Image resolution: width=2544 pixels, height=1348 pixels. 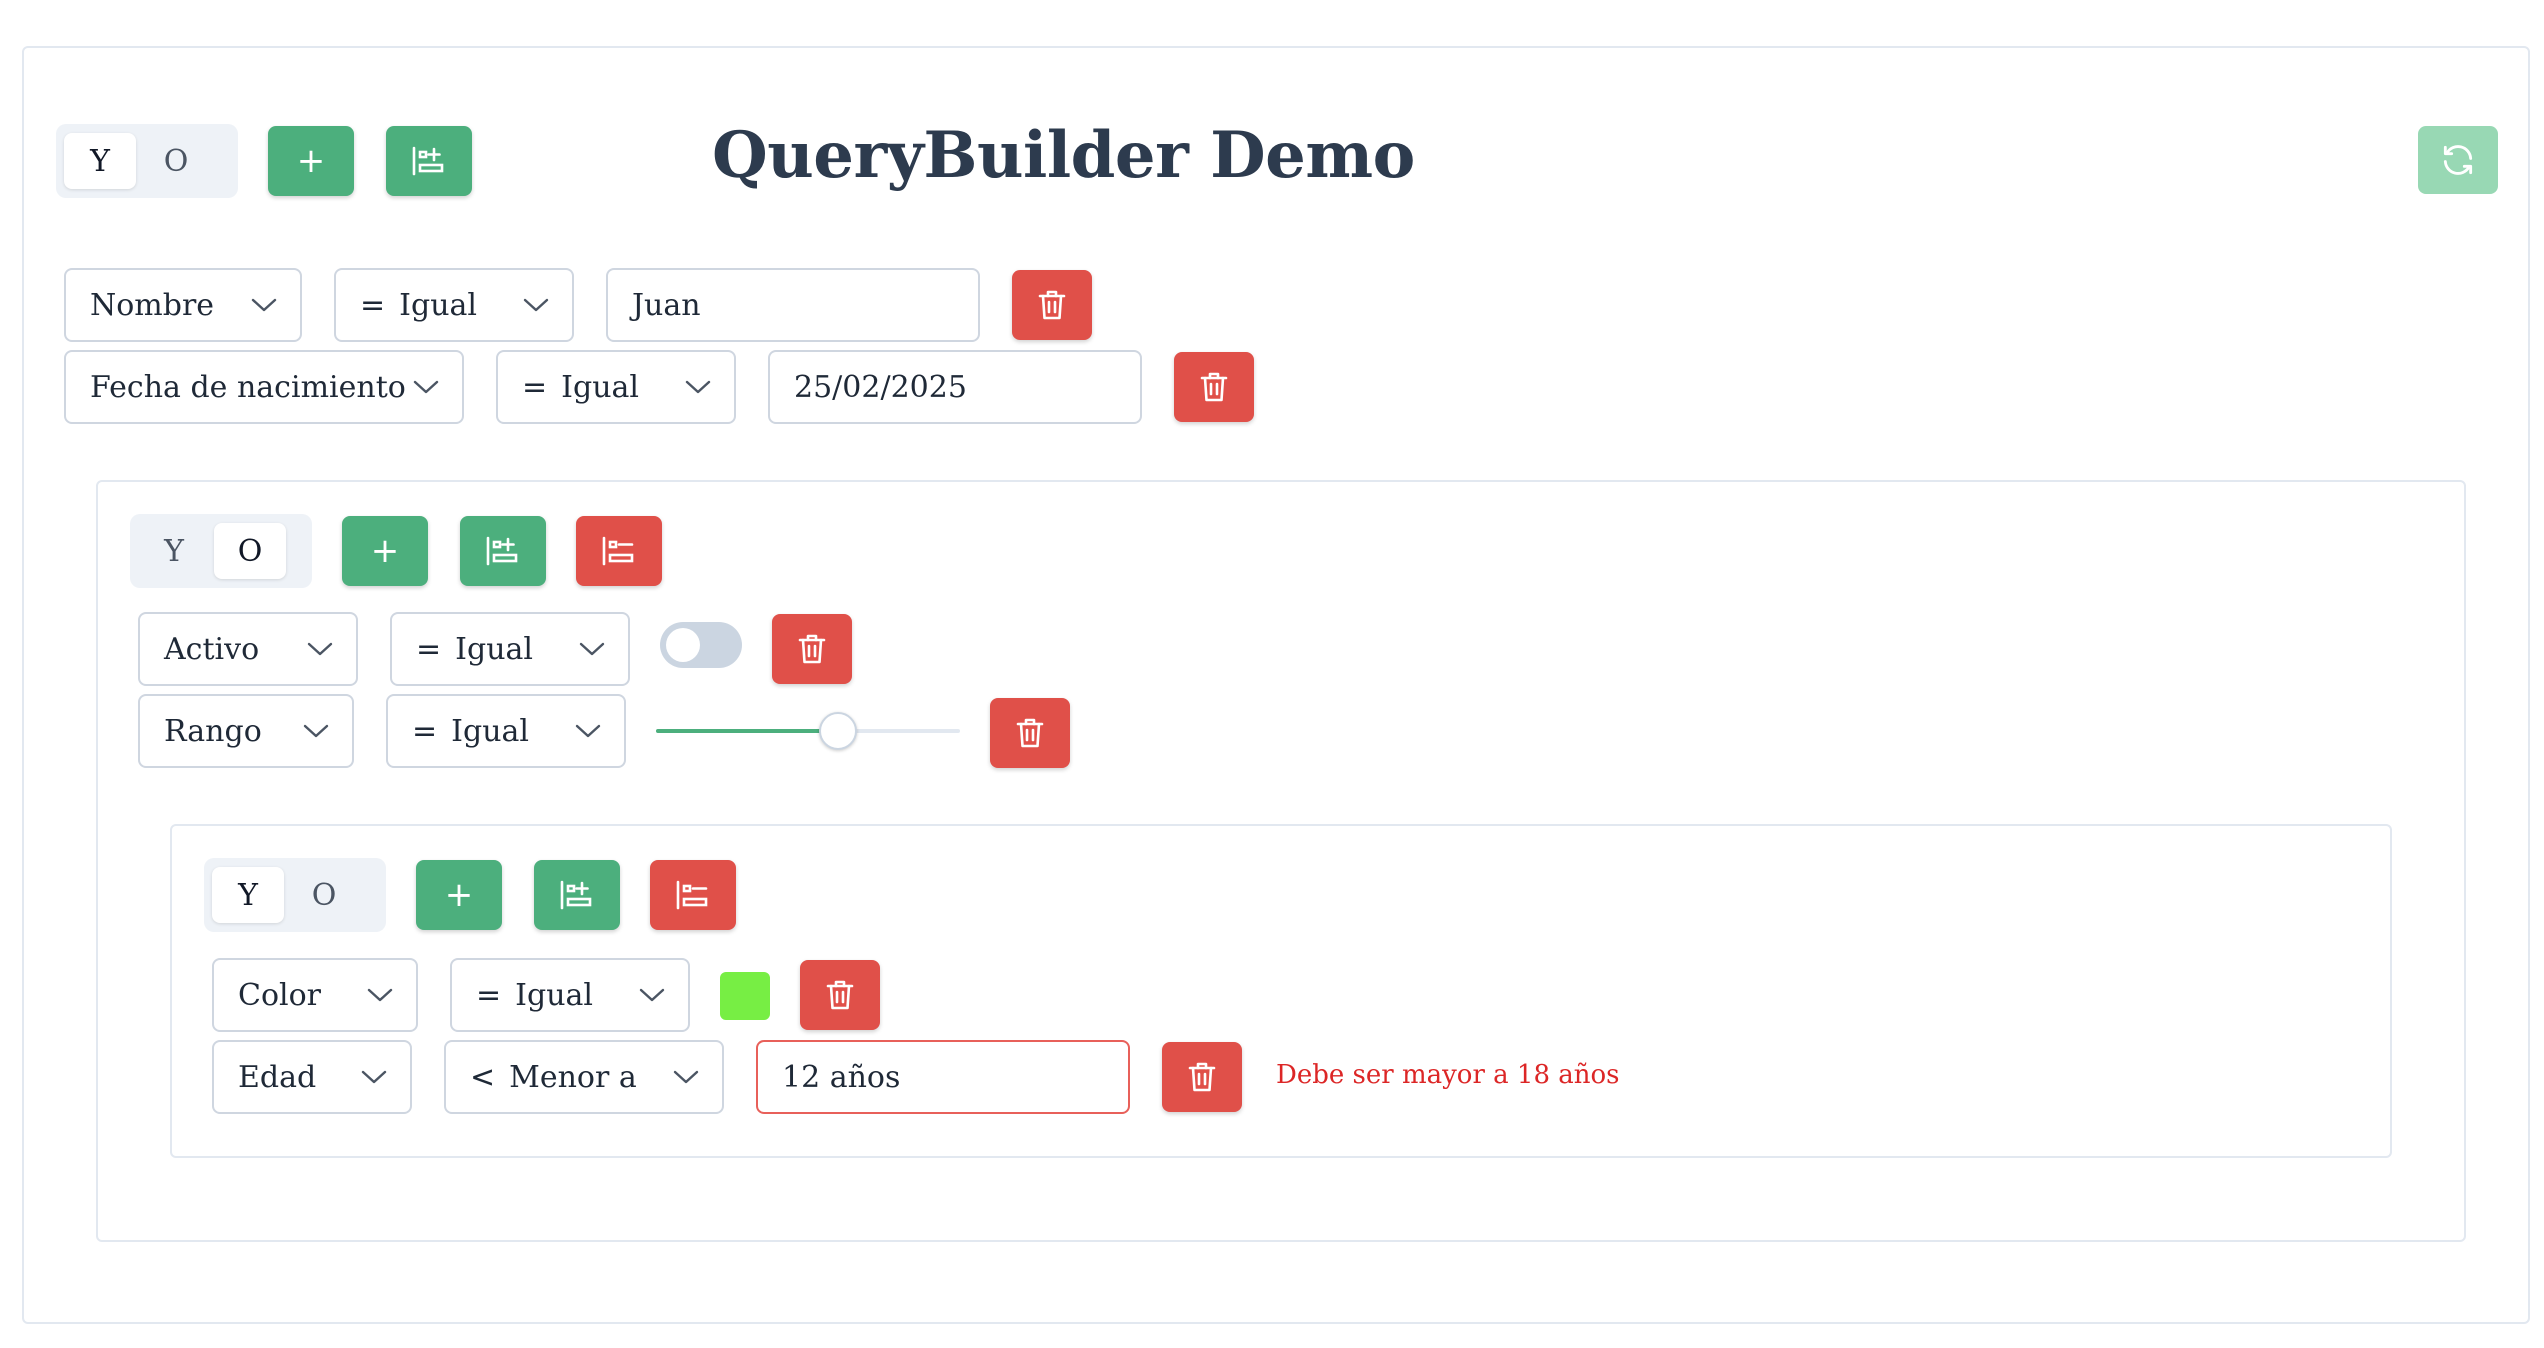 What do you see at coordinates (747, 731) in the screenshot?
I see `slider-fill` at bounding box center [747, 731].